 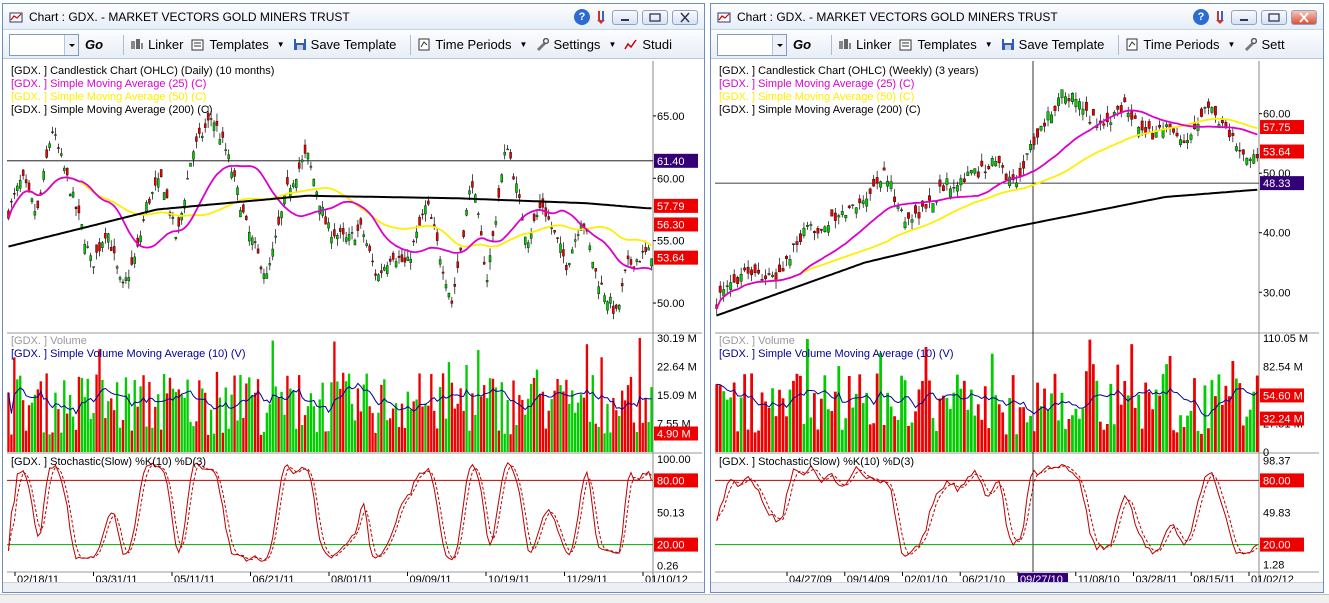 I want to click on save-icon, so click(x=1008, y=44).